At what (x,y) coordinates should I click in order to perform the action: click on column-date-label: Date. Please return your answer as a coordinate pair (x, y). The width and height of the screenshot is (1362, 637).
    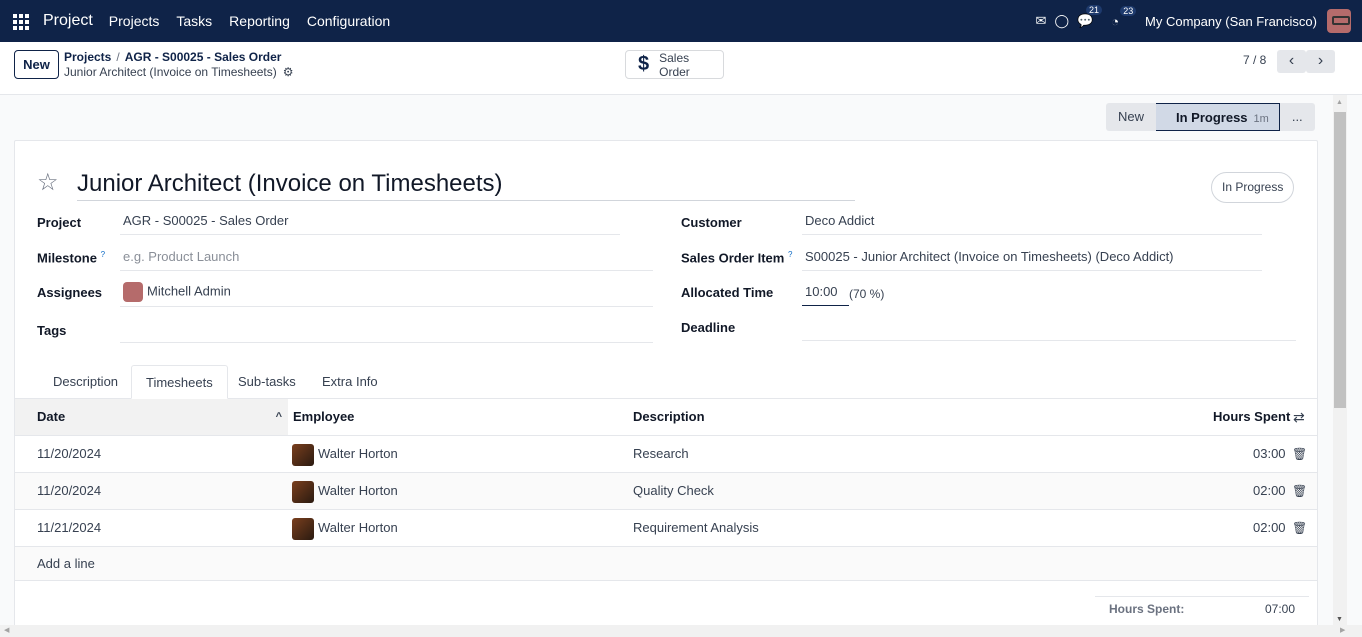
    Looking at the image, I should click on (51, 416).